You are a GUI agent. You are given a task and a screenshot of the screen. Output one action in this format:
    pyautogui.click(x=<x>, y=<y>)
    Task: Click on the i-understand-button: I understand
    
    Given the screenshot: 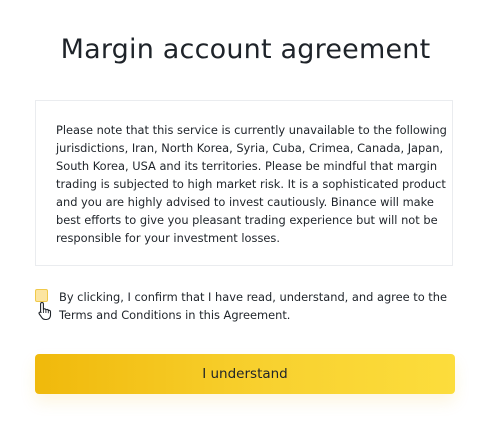 What is the action you would take?
    pyautogui.click(x=245, y=374)
    